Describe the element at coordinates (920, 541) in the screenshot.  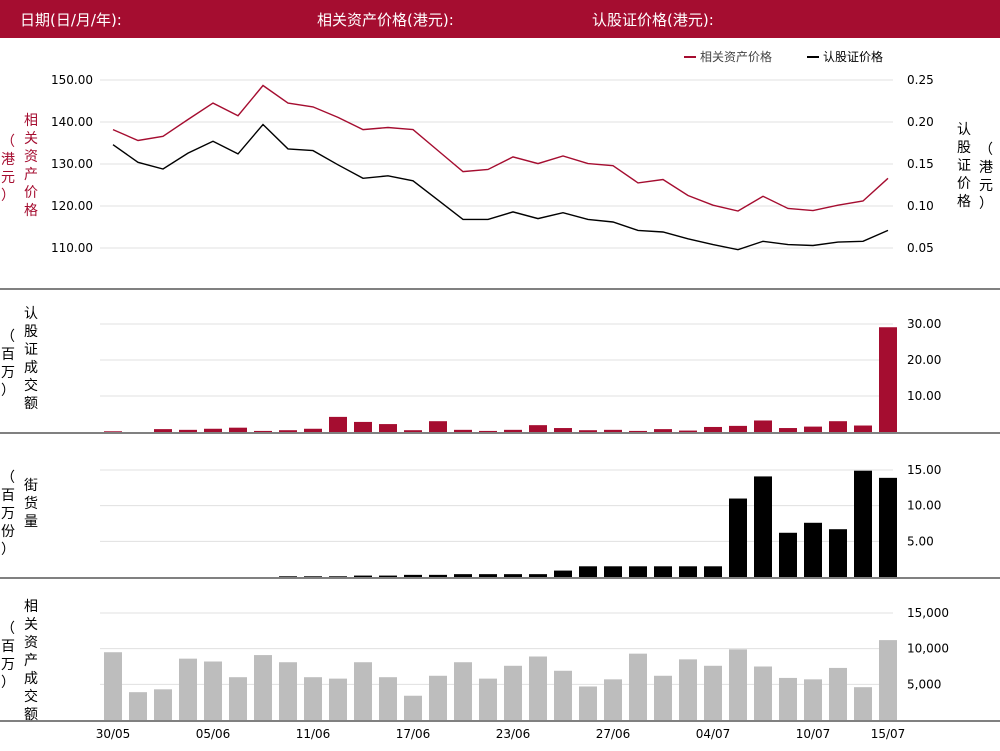
I see `right-tick-label: 5.00` at that location.